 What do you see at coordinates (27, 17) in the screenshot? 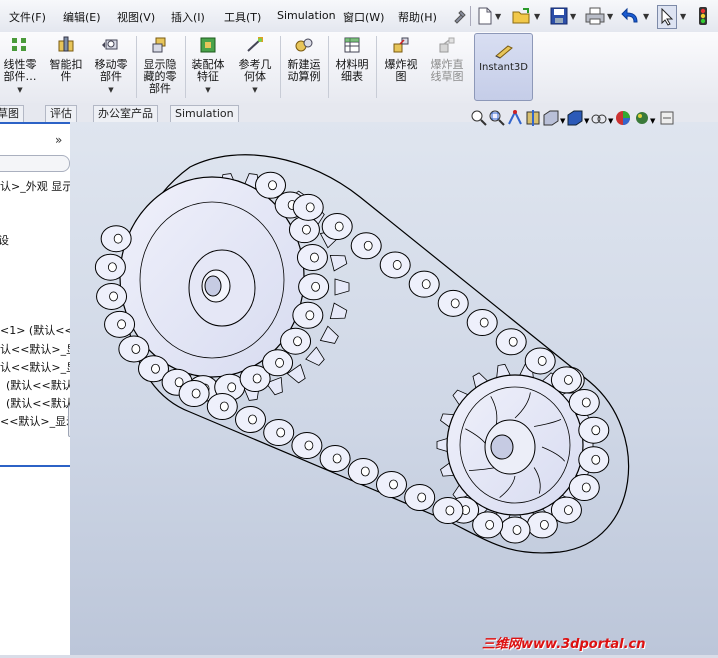
I see `menu-file: 文件(F)` at bounding box center [27, 17].